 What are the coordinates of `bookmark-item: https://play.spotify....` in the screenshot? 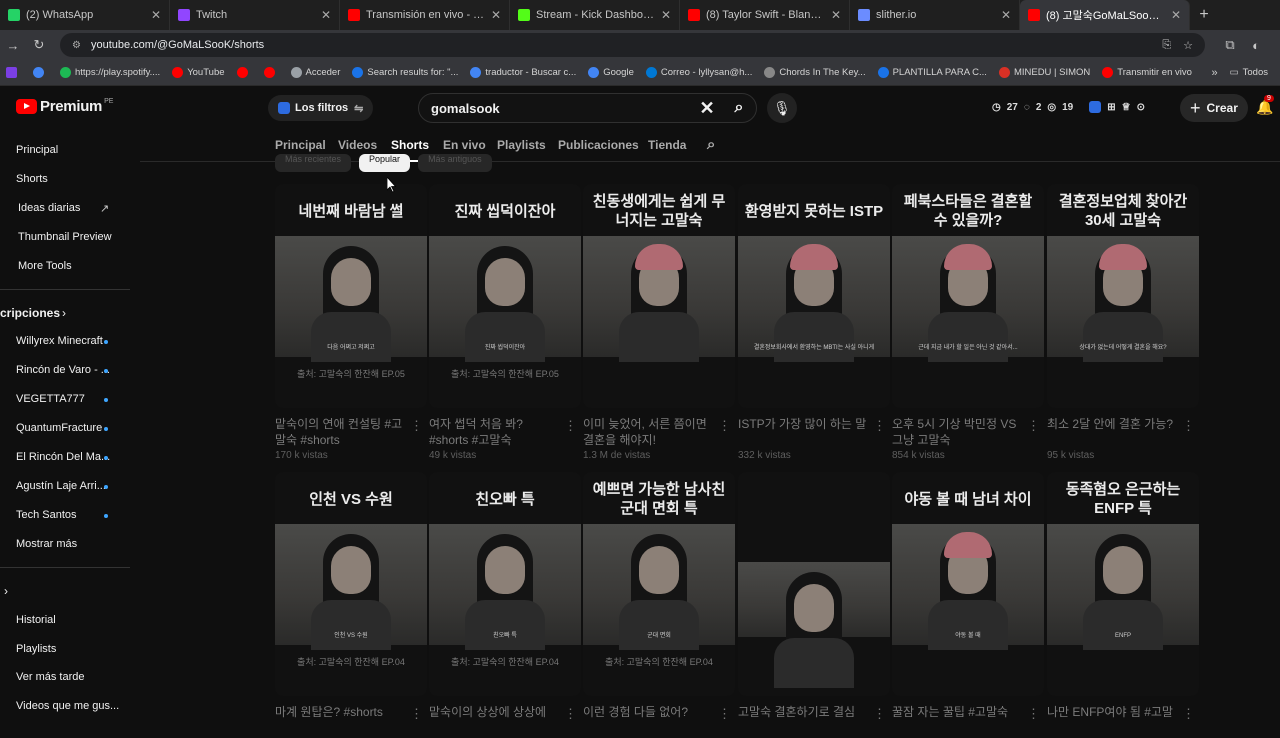 It's located at (110, 72).